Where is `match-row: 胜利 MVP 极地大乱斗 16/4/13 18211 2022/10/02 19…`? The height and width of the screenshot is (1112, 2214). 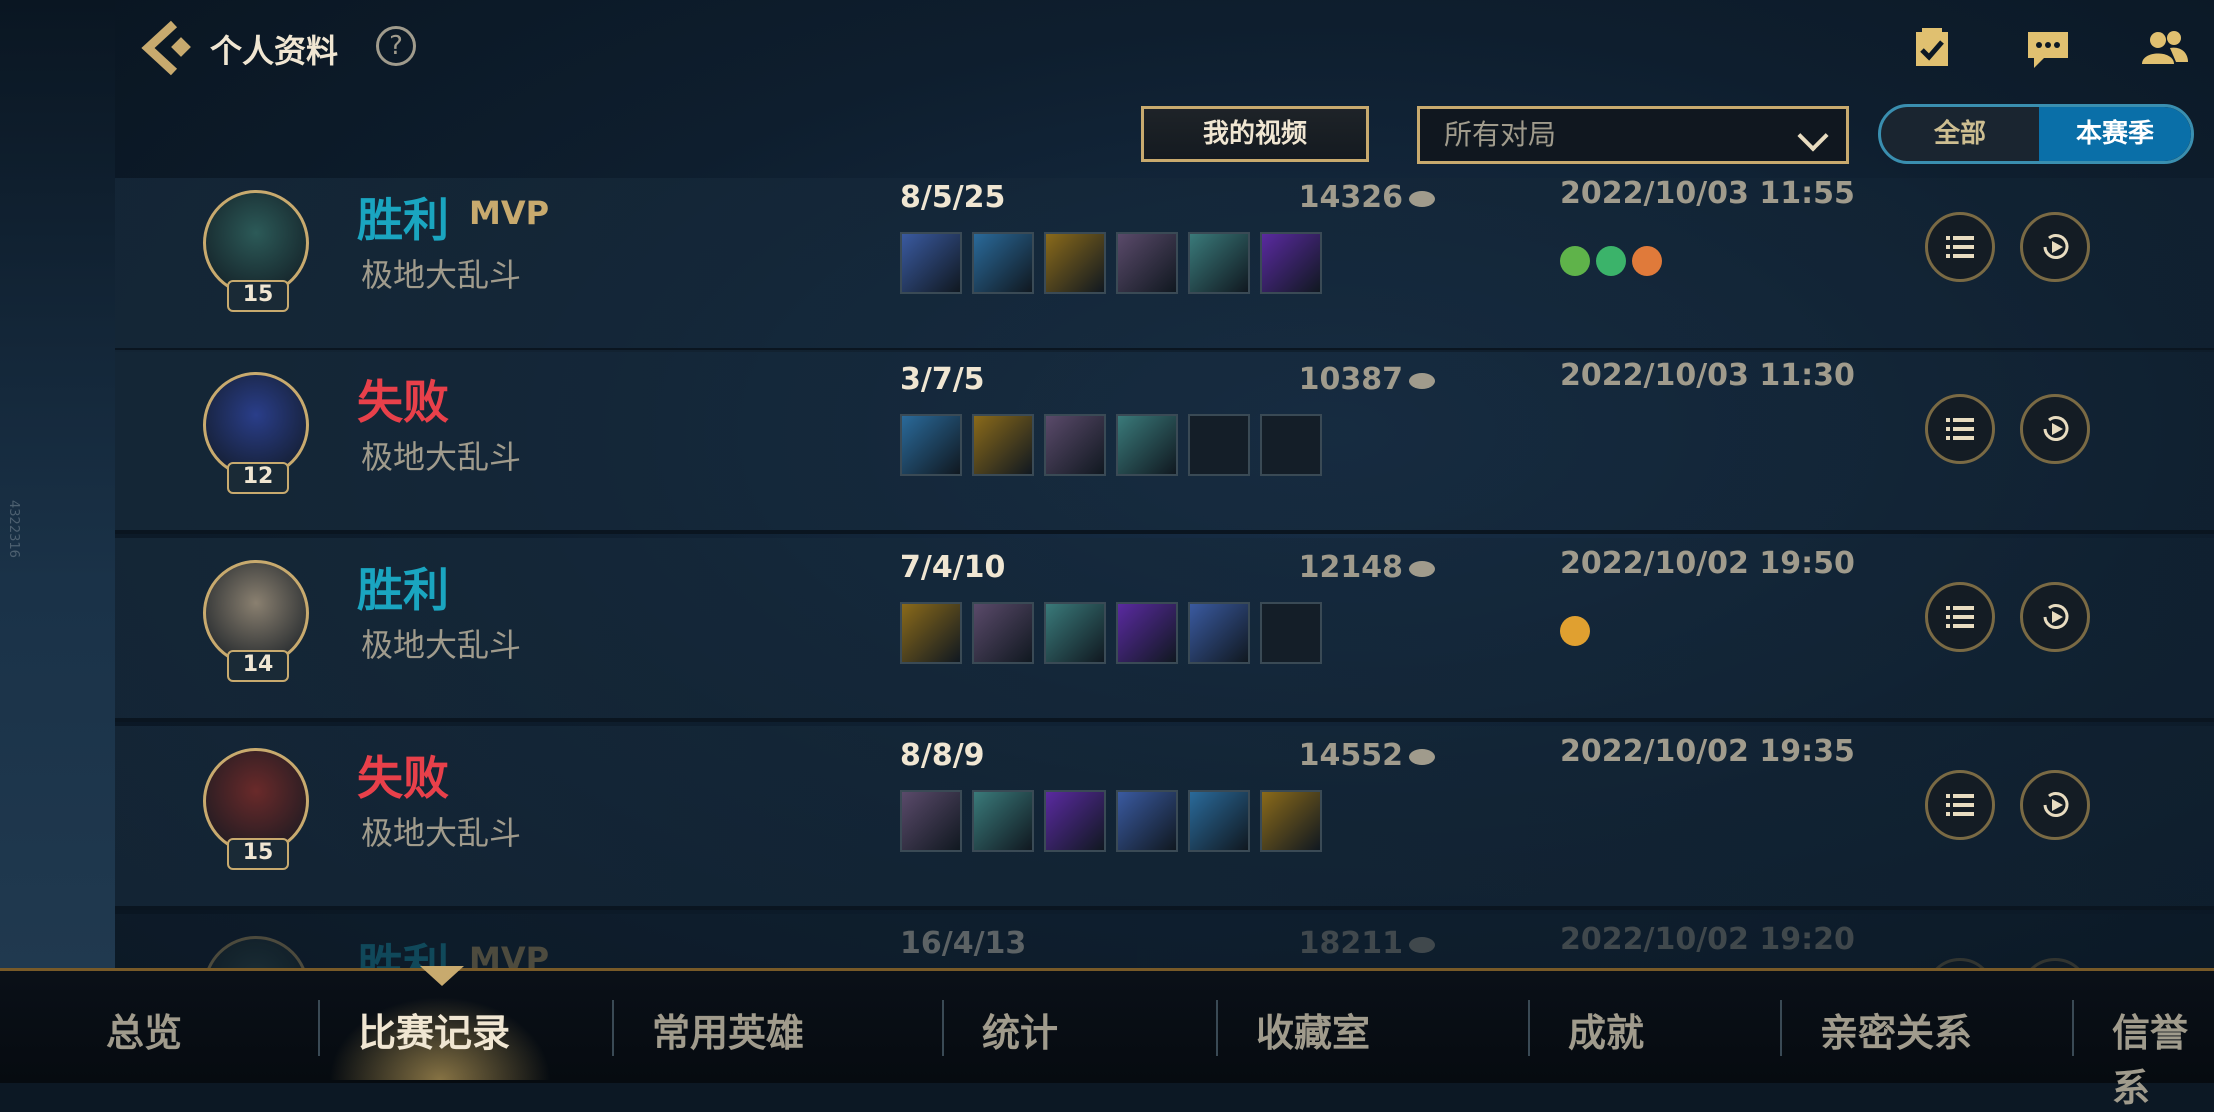 match-row: 胜利 MVP 极地大乱斗 16/4/13 18211 2022/10/02 19… is located at coordinates (1164, 941).